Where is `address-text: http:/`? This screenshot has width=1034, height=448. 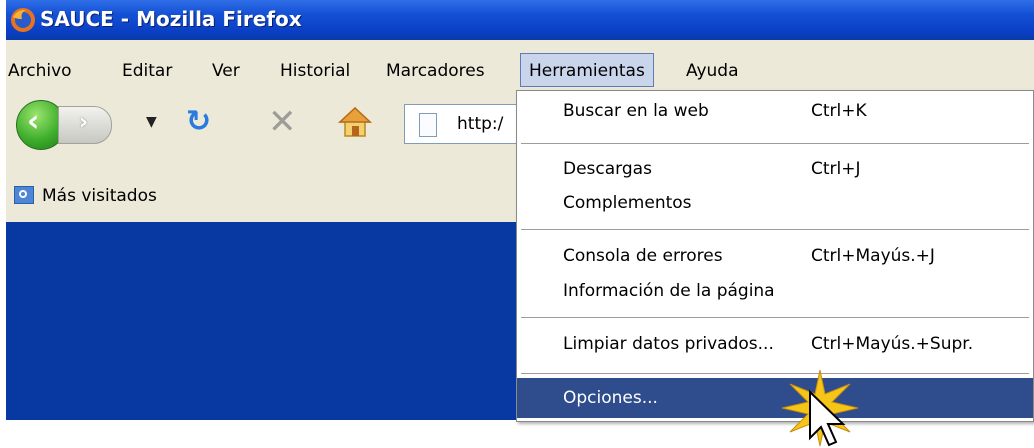
address-text: http:/ is located at coordinates (480, 124).